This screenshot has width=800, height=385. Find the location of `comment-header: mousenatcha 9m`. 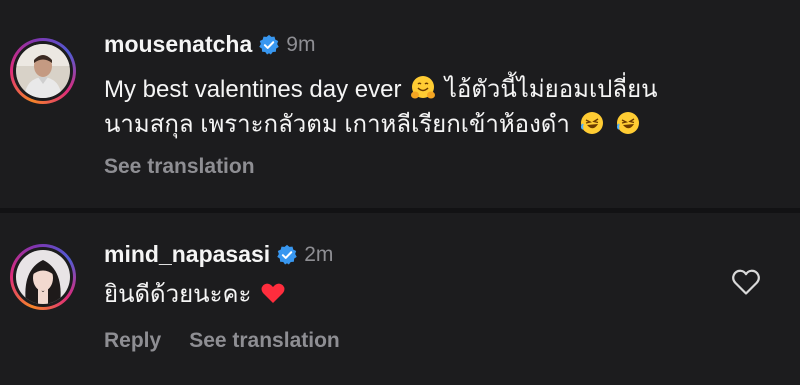

comment-header: mousenatcha 9m is located at coordinates (209, 44).